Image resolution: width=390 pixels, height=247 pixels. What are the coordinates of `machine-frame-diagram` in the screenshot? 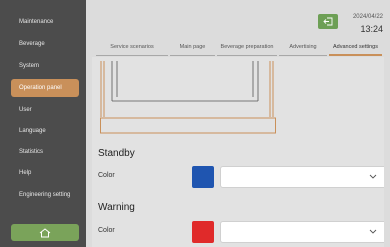 It's located at (188, 97).